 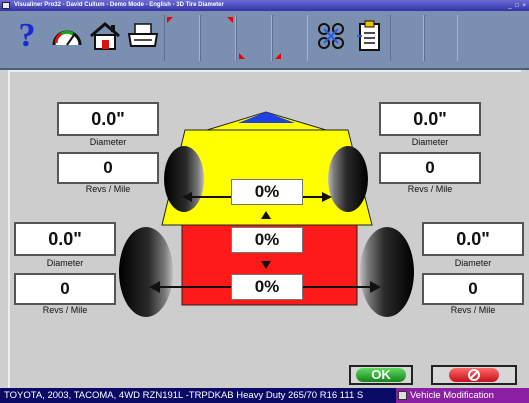 What do you see at coordinates (430, 142) in the screenshot?
I see `front-right-diameter-label: Diameter` at bounding box center [430, 142].